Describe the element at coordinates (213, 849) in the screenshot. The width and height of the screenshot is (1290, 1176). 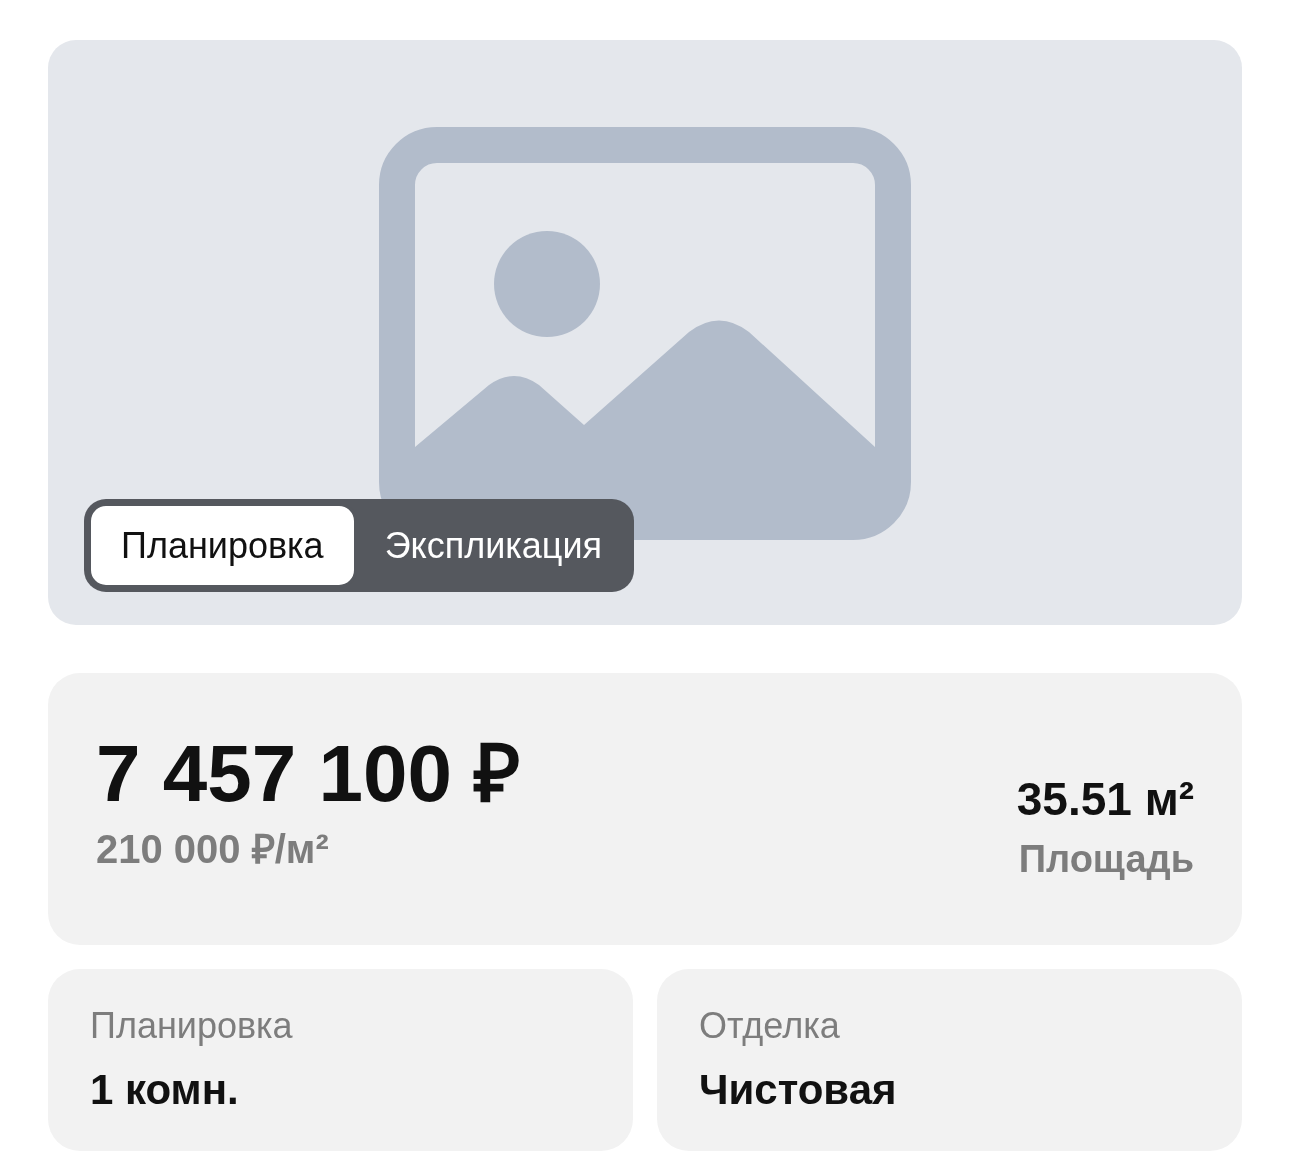
I see `price-per-meter: 210 000 ₽/м²` at that location.